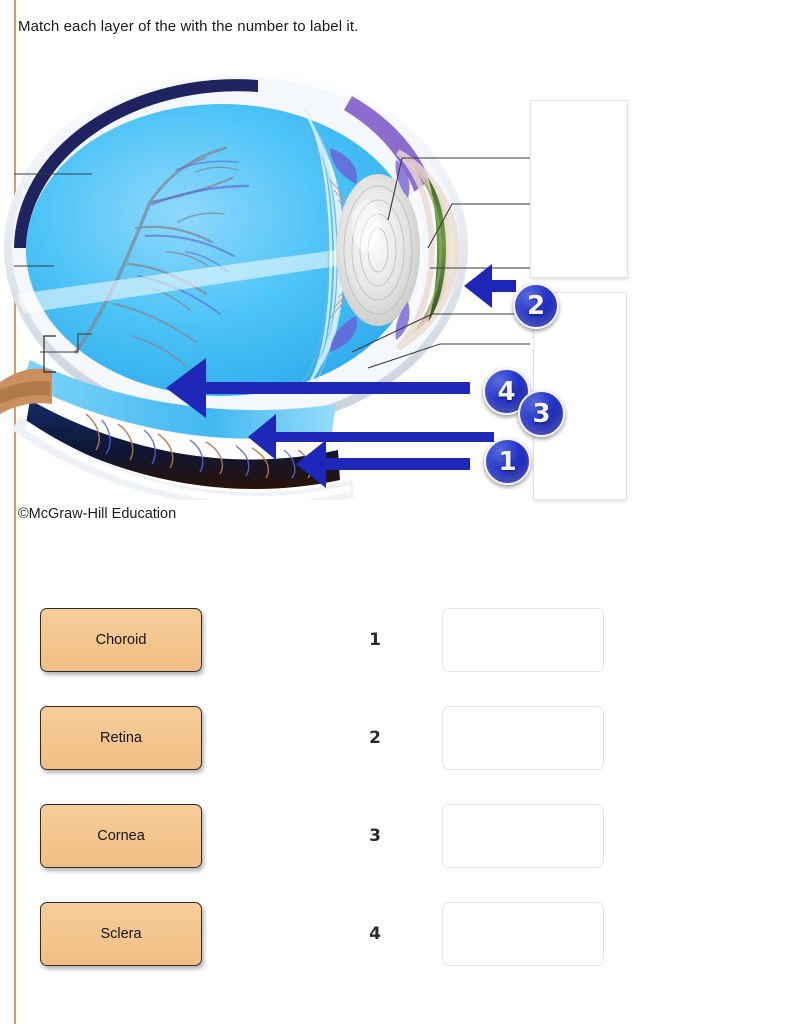 Image resolution: width=810 pixels, height=1024 pixels. What do you see at coordinates (507, 461) in the screenshot?
I see `diagram-marker-1: 1` at bounding box center [507, 461].